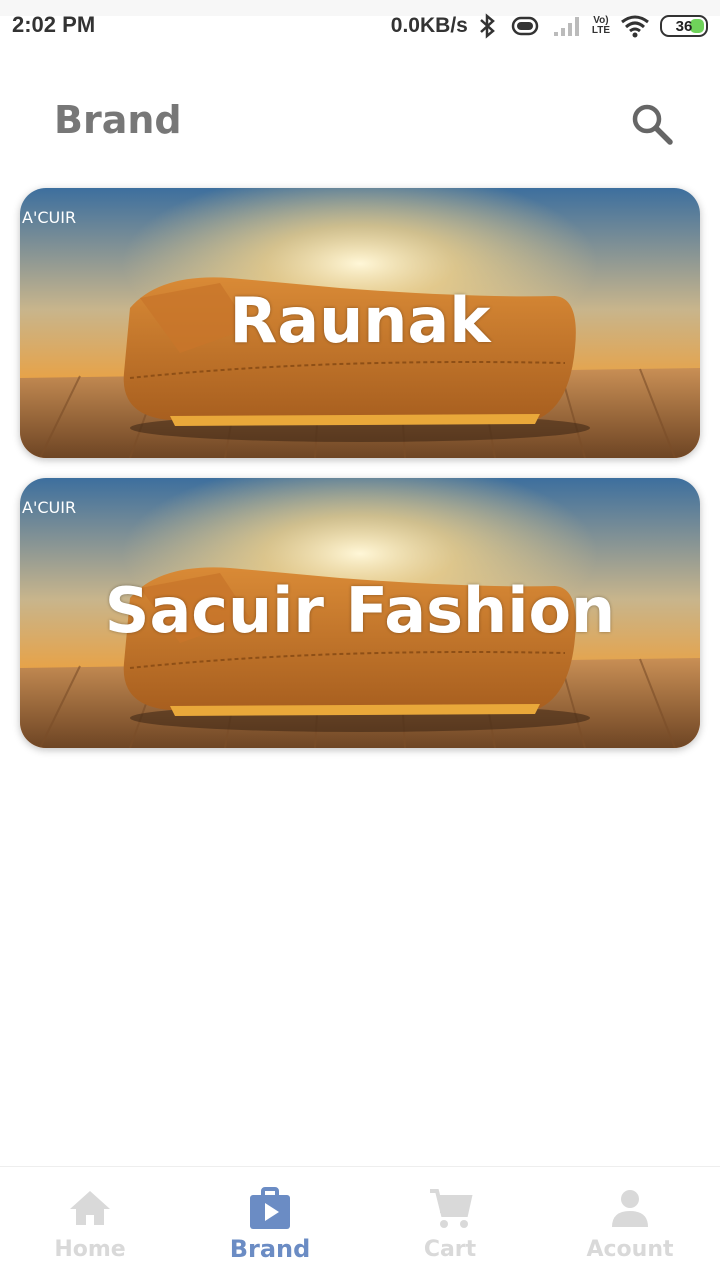  I want to click on nav-label: Home, so click(90, 1249).